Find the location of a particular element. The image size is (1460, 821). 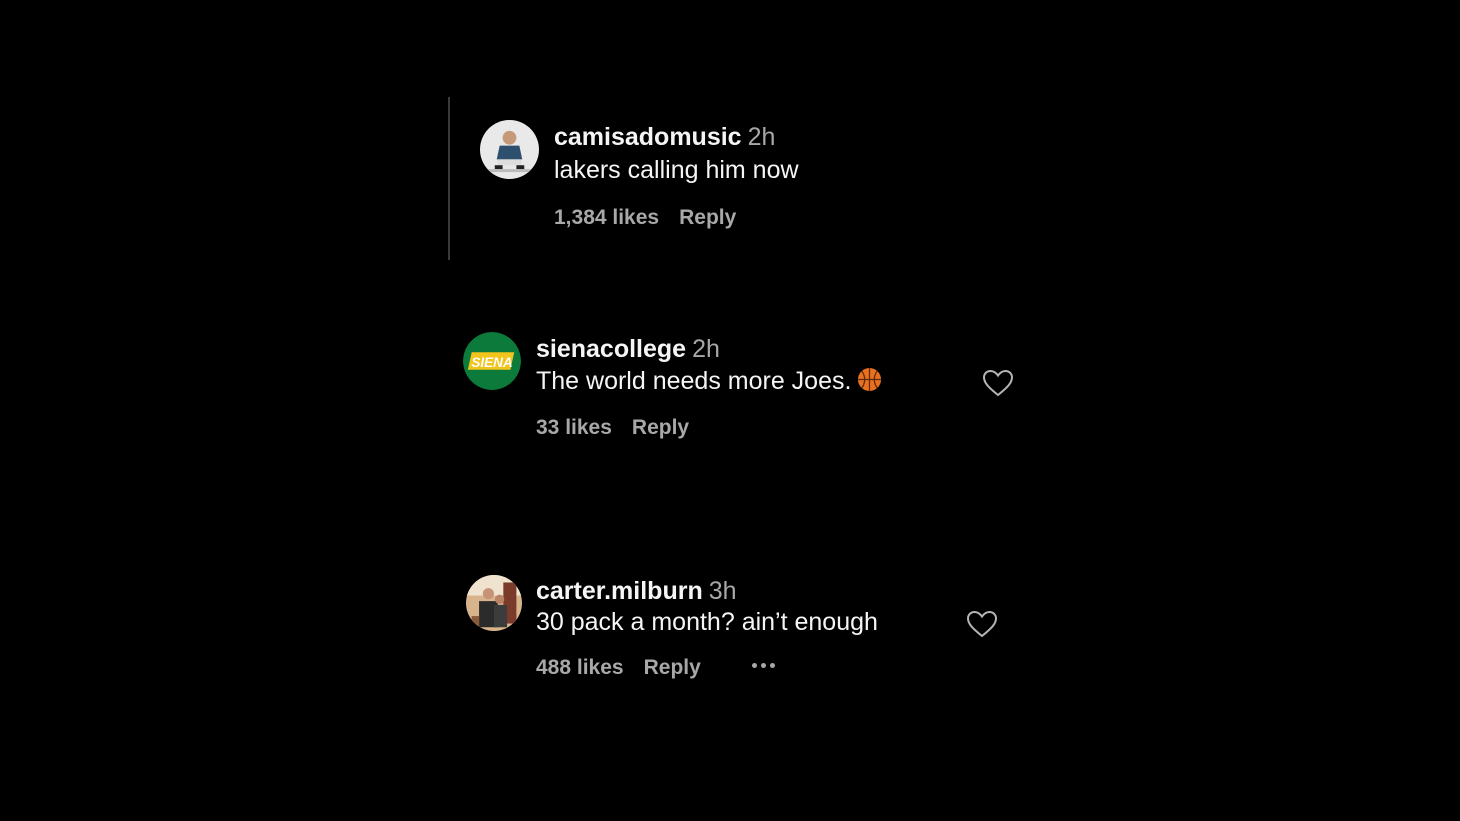

username: camisadomusic is located at coordinates (648, 137).